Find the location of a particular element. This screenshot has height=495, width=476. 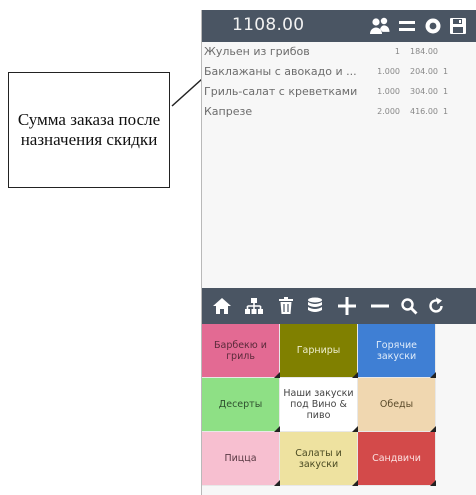

order-row: Баклажаны с авокадо и ... 1.000 204.00 1 is located at coordinates (339, 72).